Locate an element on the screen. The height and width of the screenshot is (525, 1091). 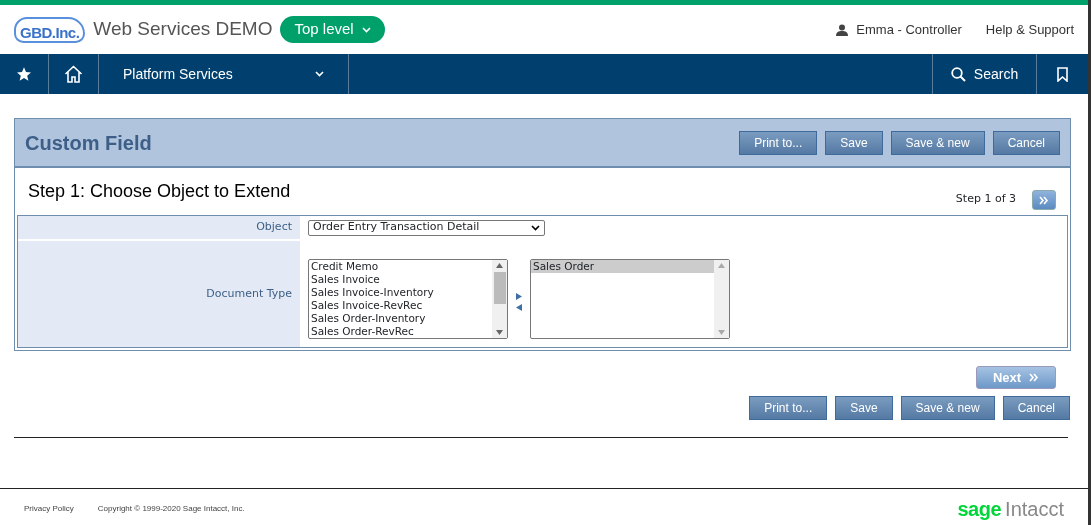
next-step-button is located at coordinates (1044, 199).